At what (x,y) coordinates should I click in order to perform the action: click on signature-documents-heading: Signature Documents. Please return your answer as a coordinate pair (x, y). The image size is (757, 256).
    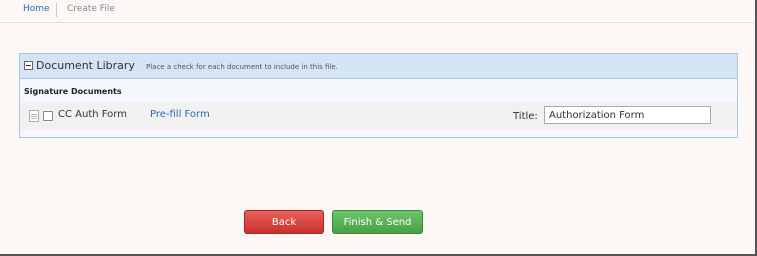
    Looking at the image, I should click on (73, 91).